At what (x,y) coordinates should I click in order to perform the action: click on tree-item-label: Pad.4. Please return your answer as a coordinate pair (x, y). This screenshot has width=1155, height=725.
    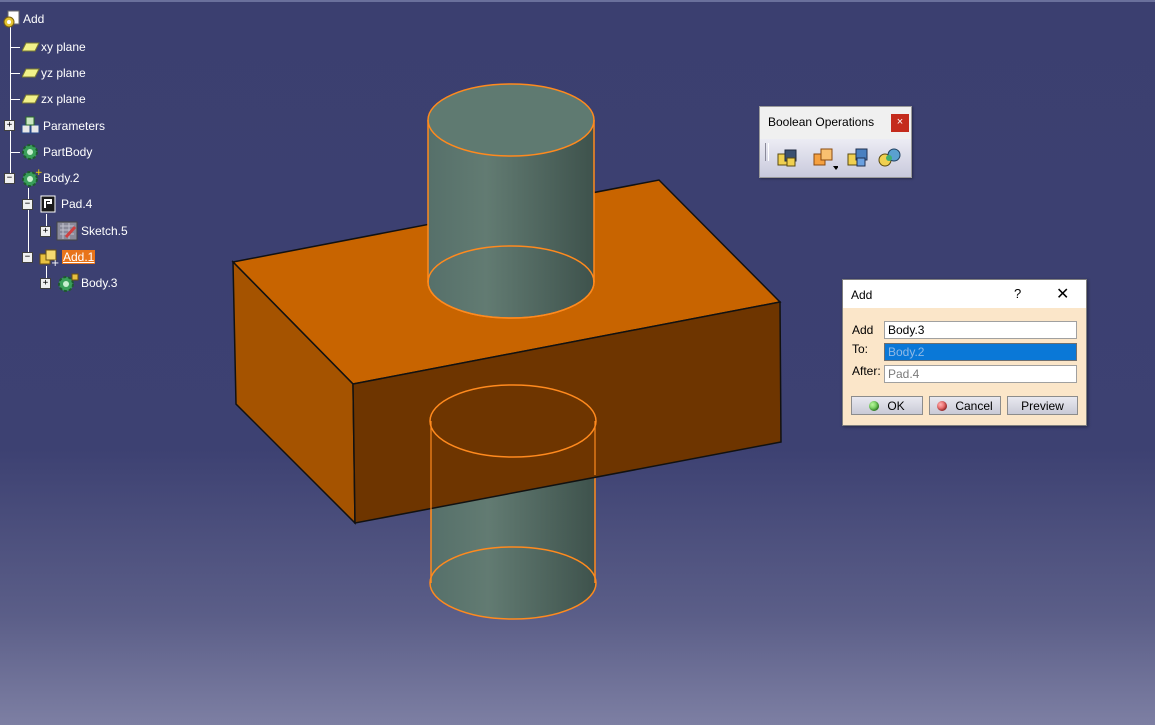
    Looking at the image, I should click on (77, 204).